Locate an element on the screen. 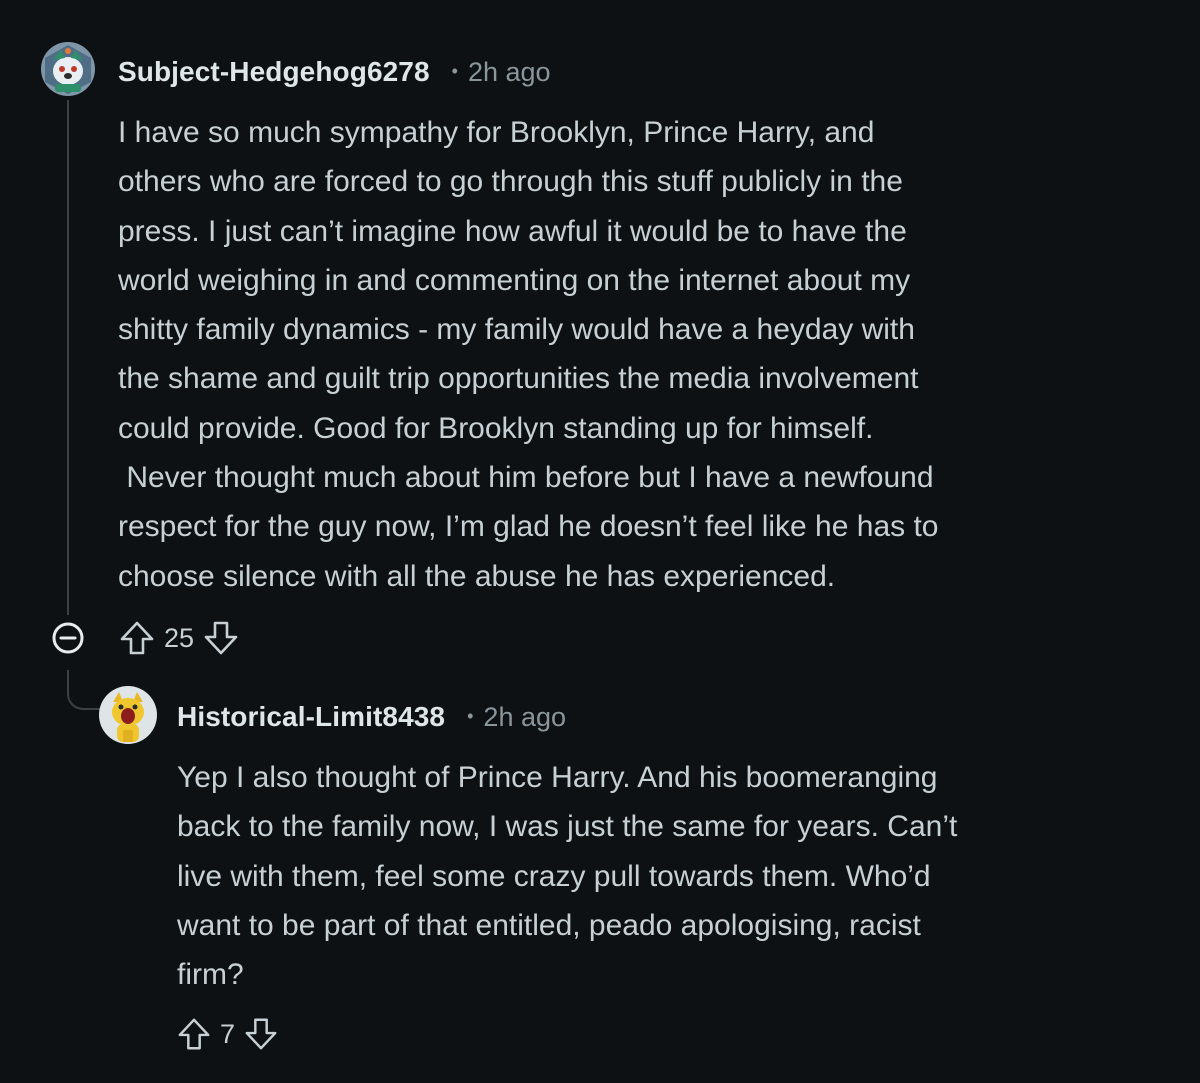 This screenshot has height=1083, width=1200. vote-count: 7 is located at coordinates (228, 1033).